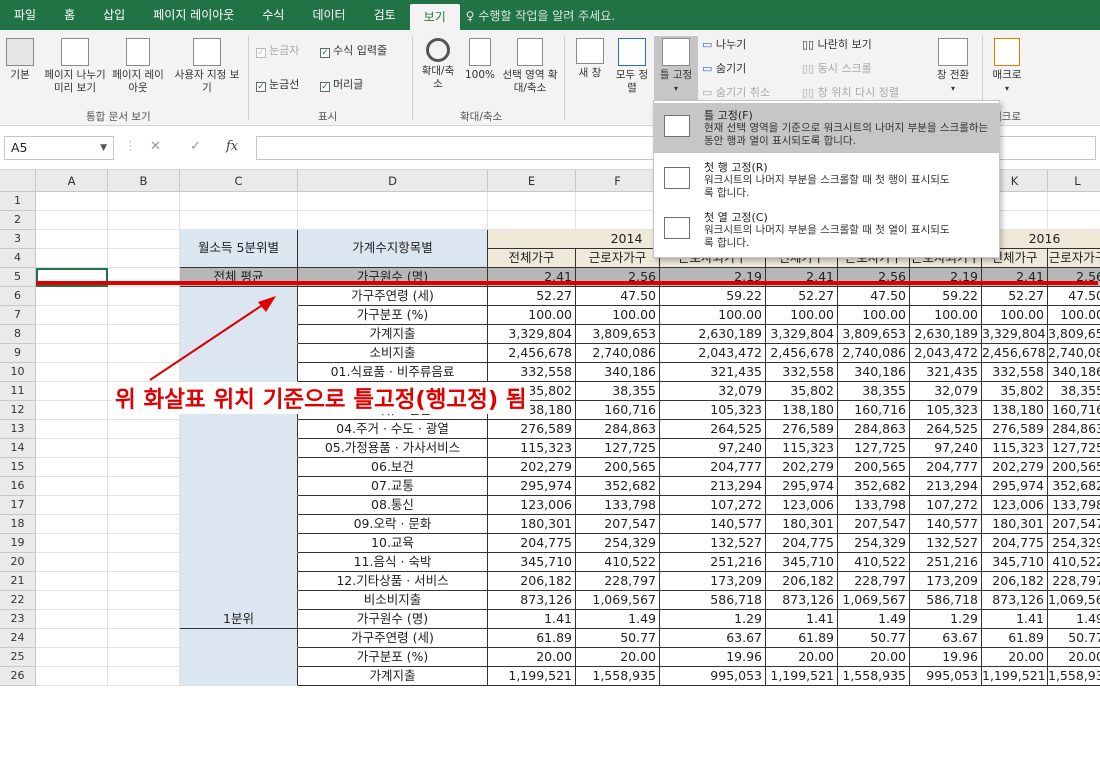 The image size is (1100, 759). What do you see at coordinates (736, 92) in the screenshot?
I see `unhide-button: ▭ 숨기기 취소` at bounding box center [736, 92].